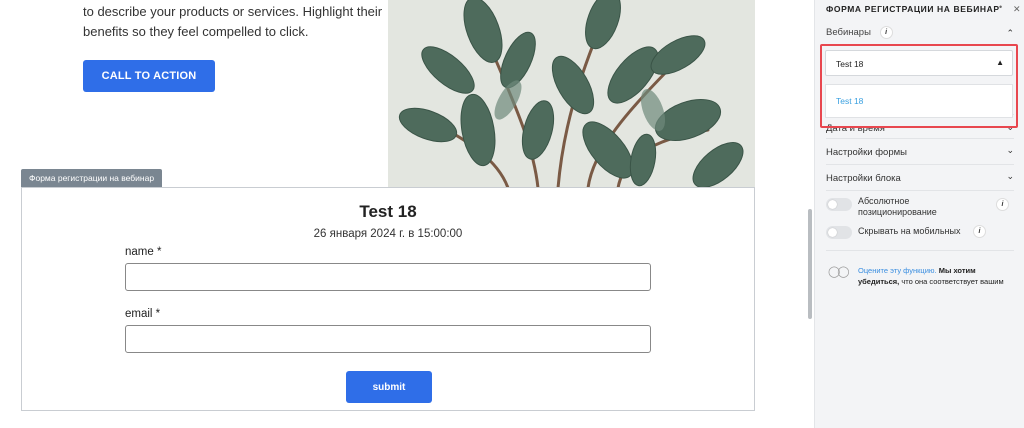  What do you see at coordinates (389, 387) in the screenshot?
I see `submit-button: submit` at bounding box center [389, 387].